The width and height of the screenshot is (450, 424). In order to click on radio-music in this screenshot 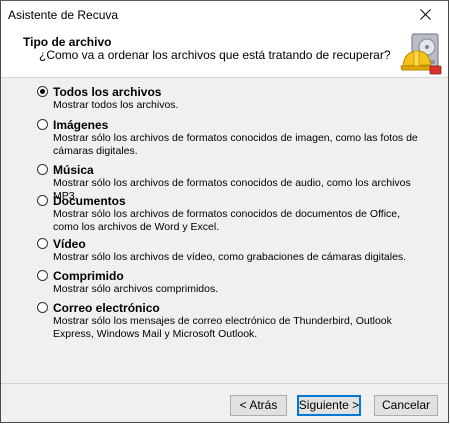, I will do `click(42, 169)`.